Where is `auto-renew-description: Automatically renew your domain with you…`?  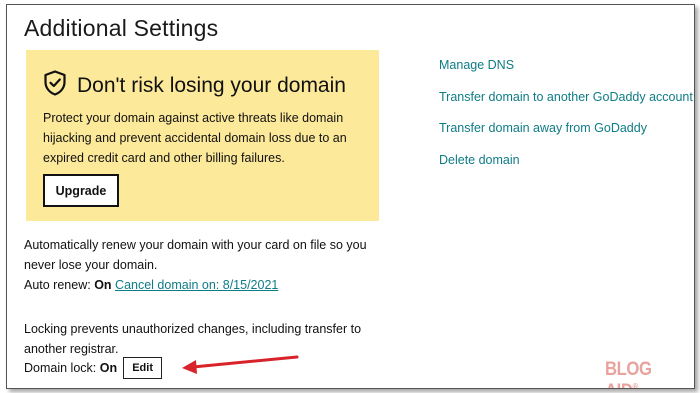 auto-renew-description: Automatically renew your domain with you… is located at coordinates (195, 255).